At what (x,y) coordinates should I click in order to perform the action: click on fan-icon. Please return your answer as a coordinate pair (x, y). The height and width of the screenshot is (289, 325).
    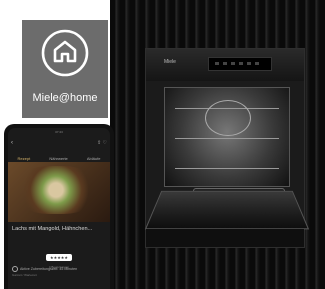
    Looking at the image, I should click on (228, 118).